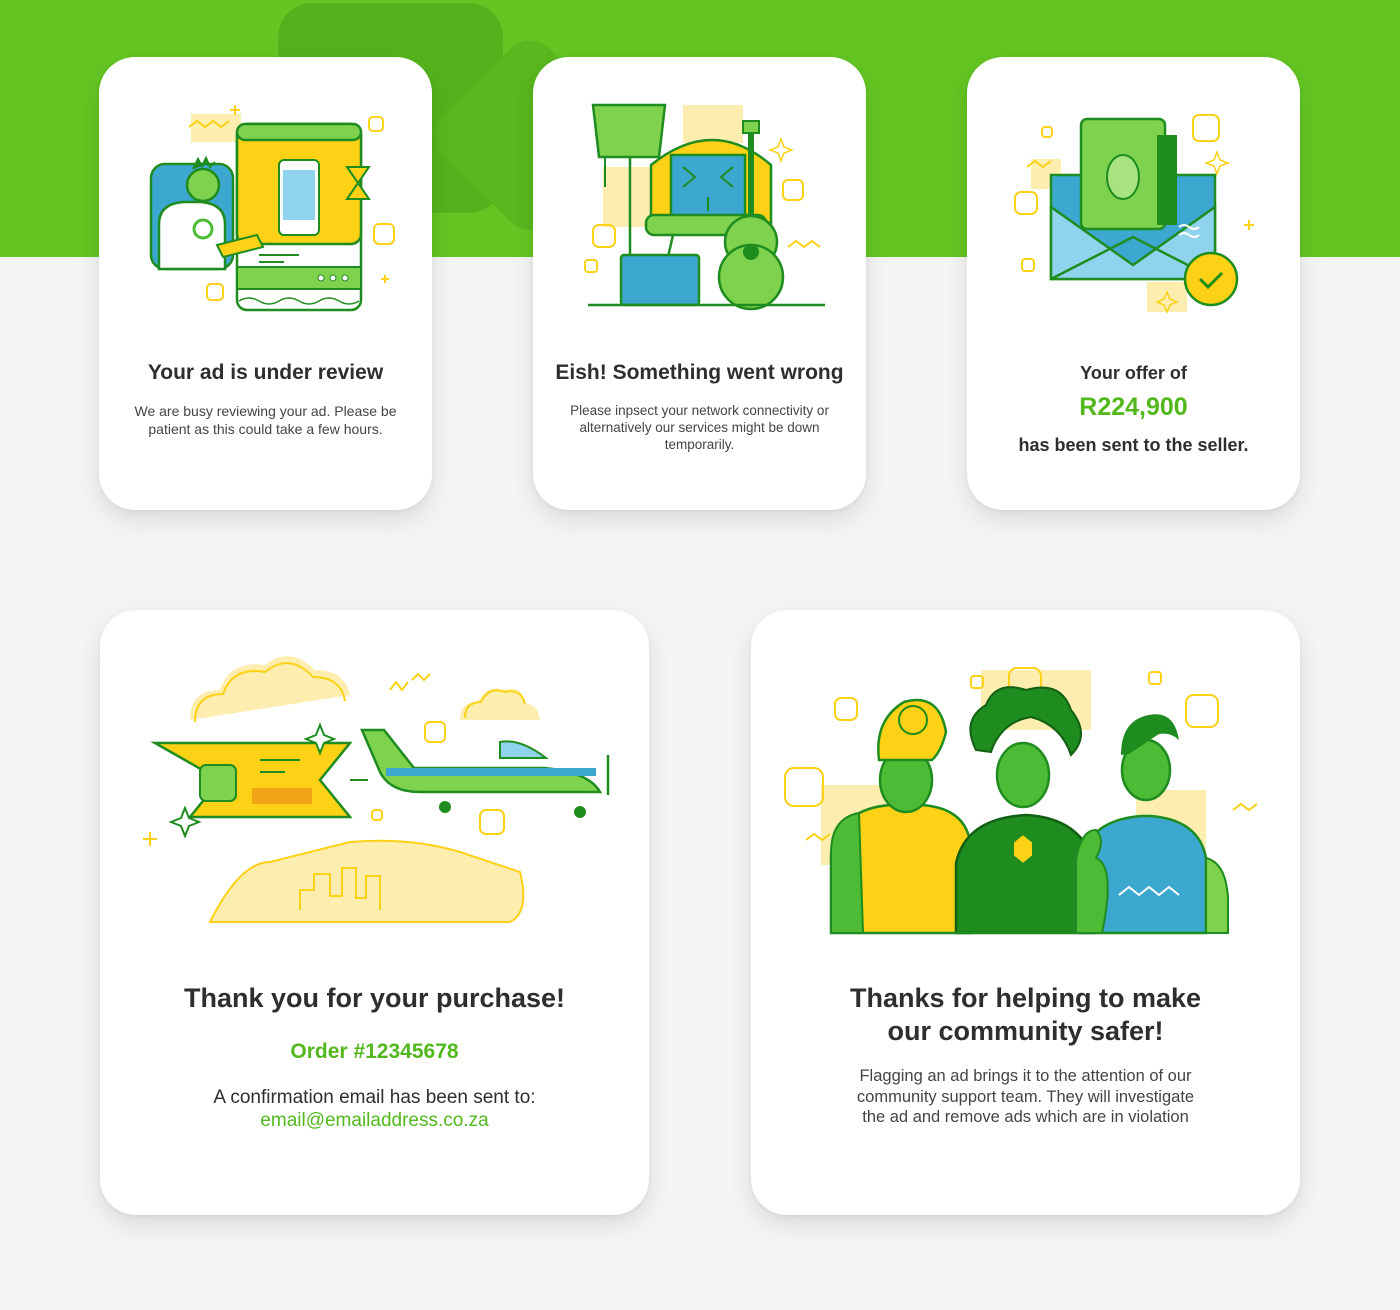  Describe the element at coordinates (376, 789) in the screenshot. I see `airplane-banner-city-illustration` at that location.